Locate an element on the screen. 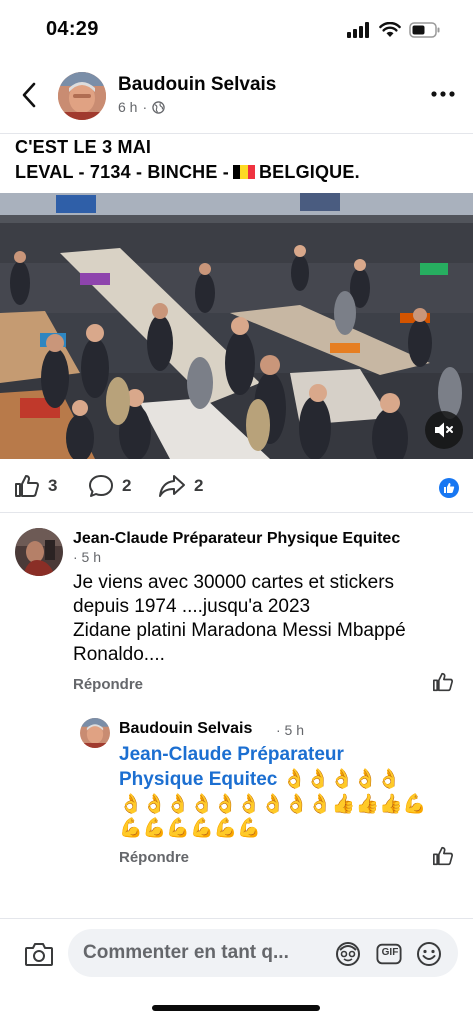 The width and height of the screenshot is (473, 1024). comment-bubble-icon is located at coordinates (101, 486).